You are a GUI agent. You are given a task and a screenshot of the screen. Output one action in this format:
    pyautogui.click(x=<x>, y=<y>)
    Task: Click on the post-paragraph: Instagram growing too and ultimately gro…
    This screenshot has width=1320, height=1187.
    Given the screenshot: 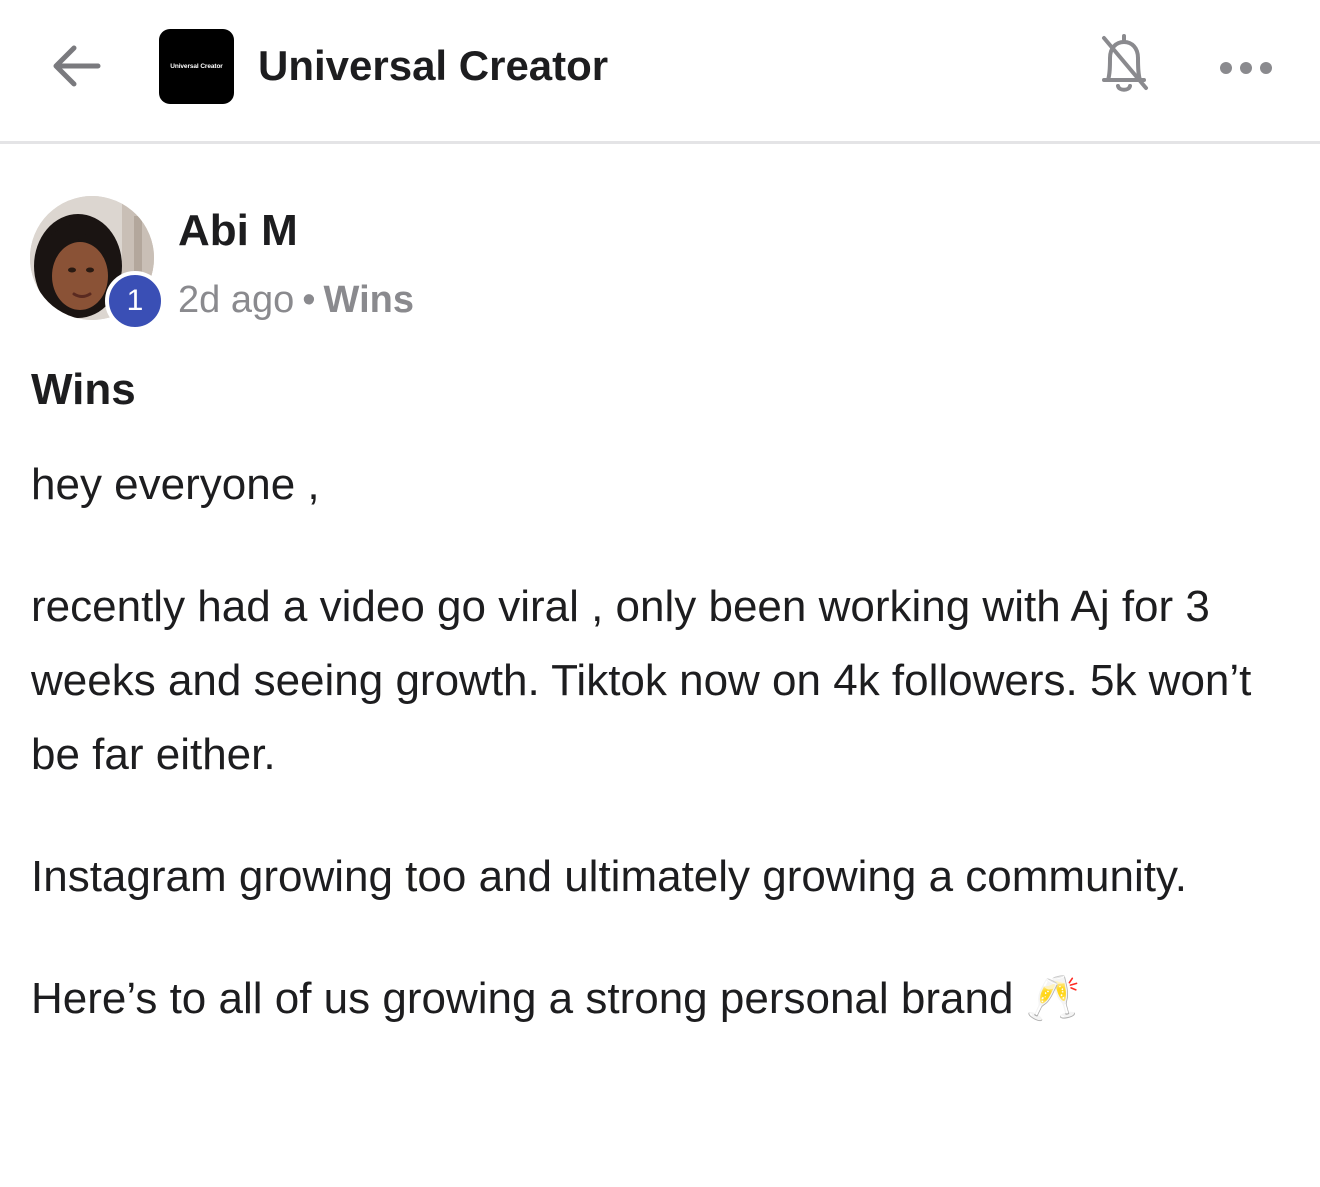 What is the action you would take?
    pyautogui.click(x=609, y=876)
    